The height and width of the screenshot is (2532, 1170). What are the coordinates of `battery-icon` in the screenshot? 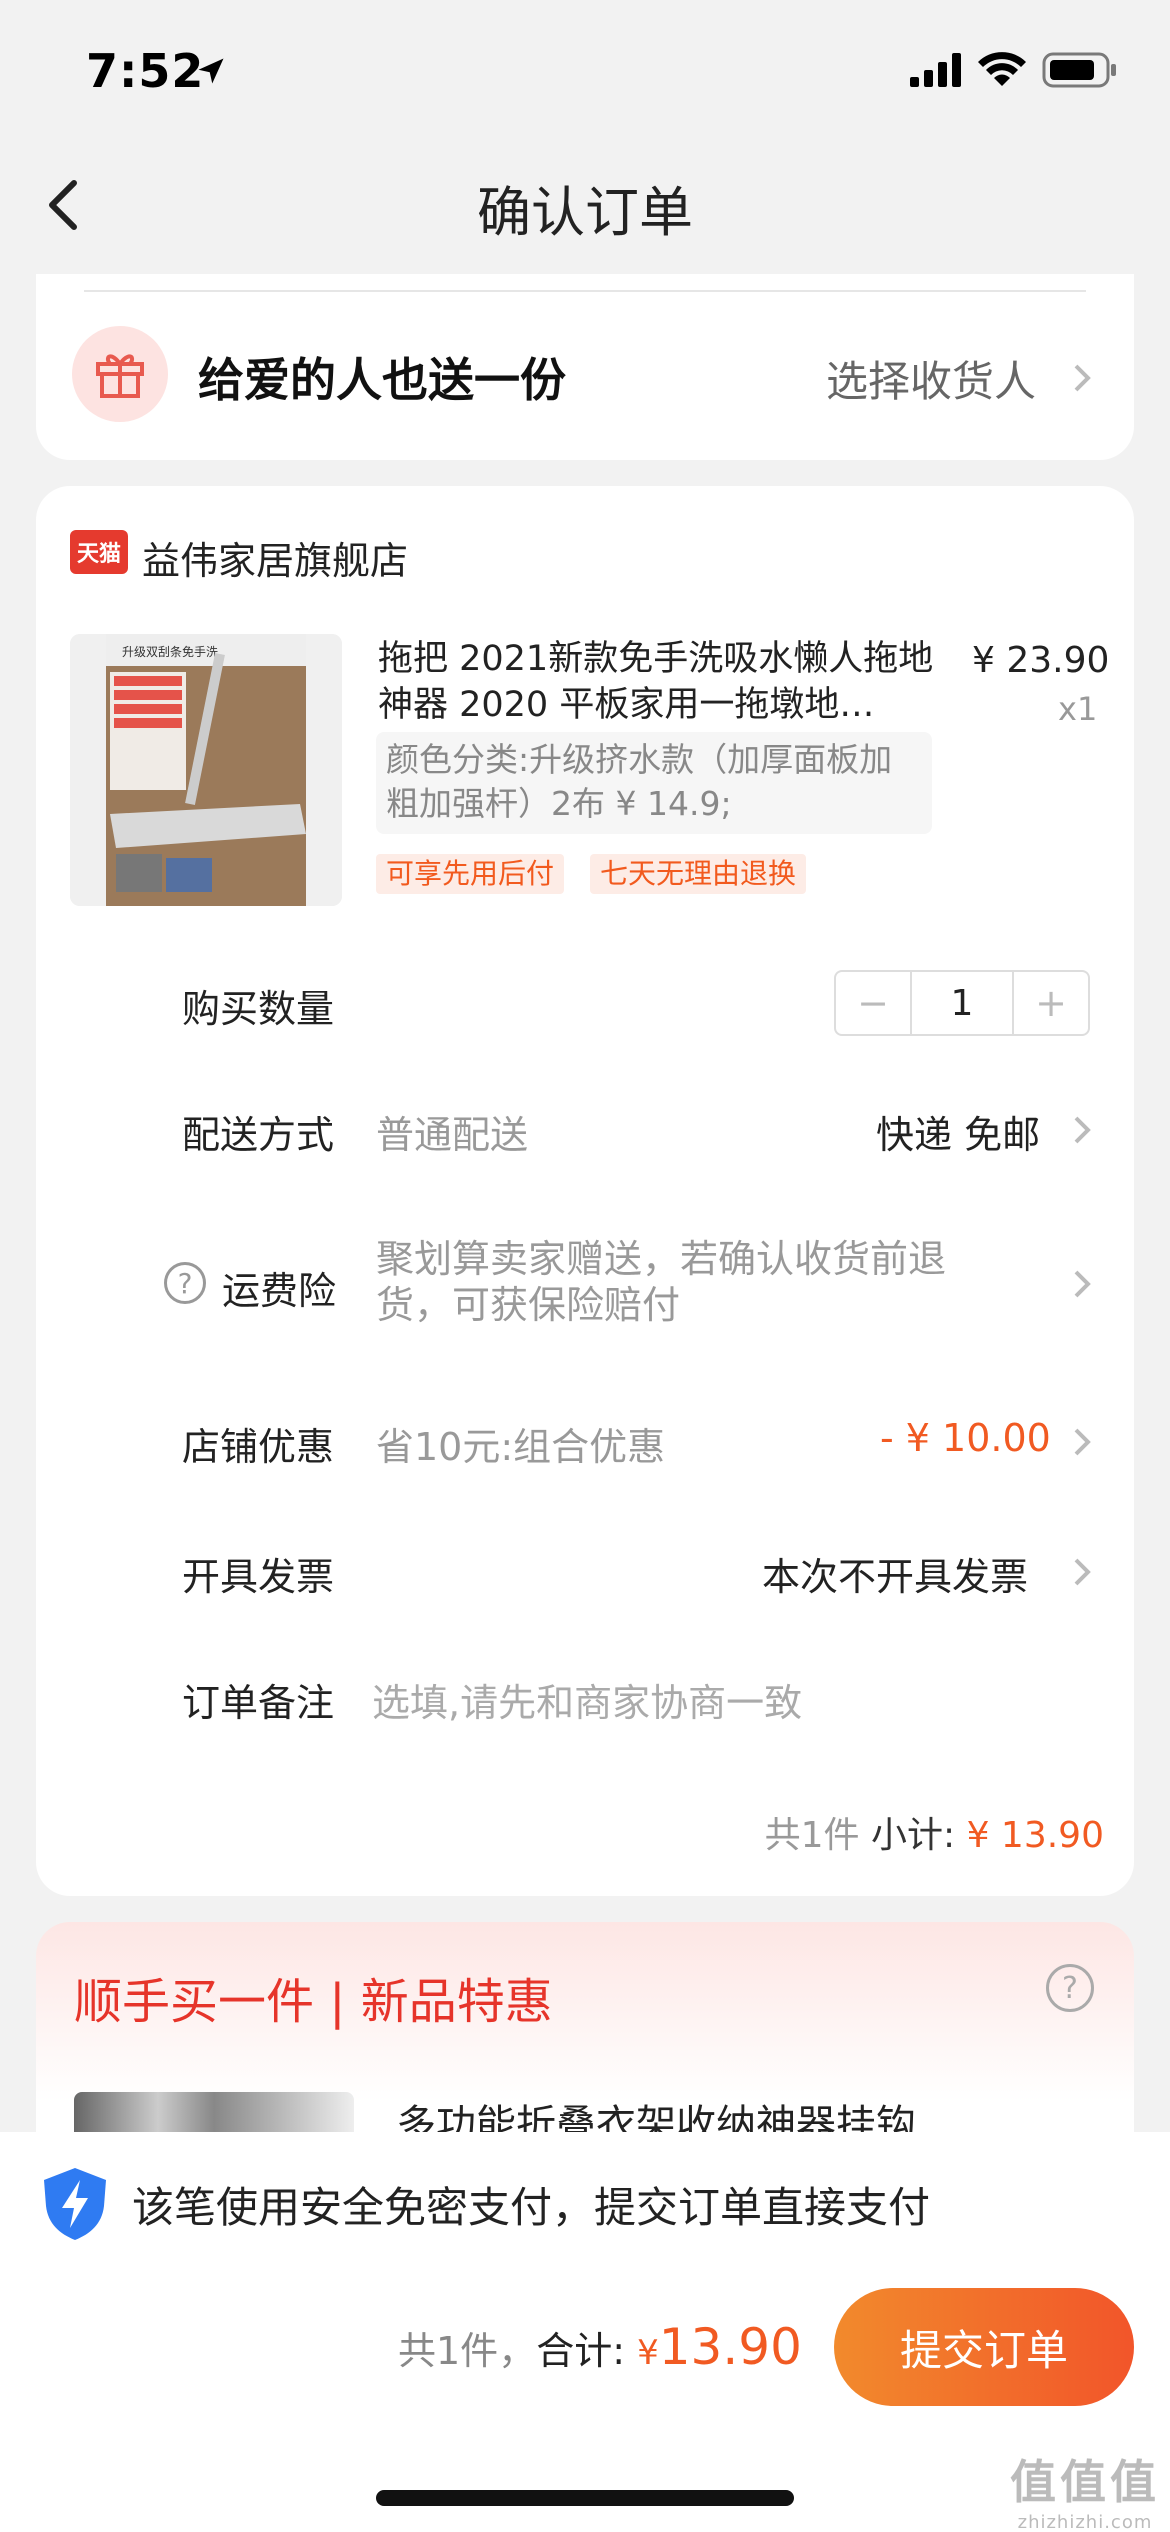 It's located at (1079, 70).